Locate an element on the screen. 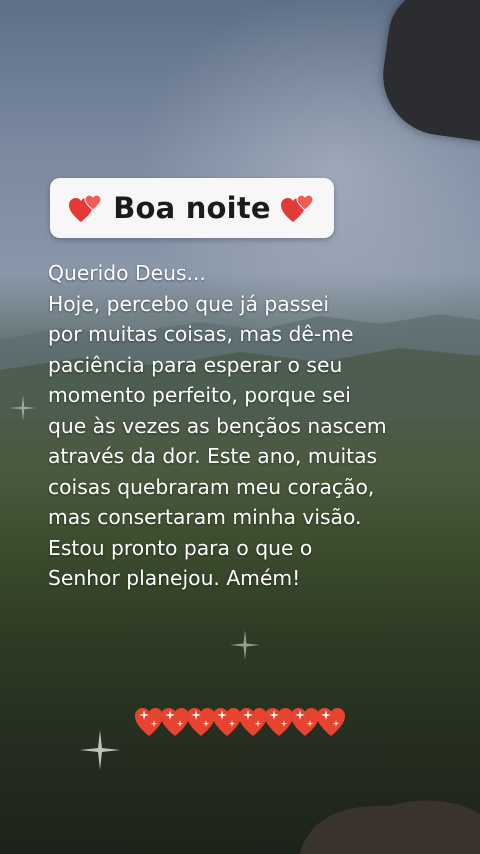 Image resolution: width=480 pixels, height=854 pixels. title-banner: Boa noite is located at coordinates (192, 208).